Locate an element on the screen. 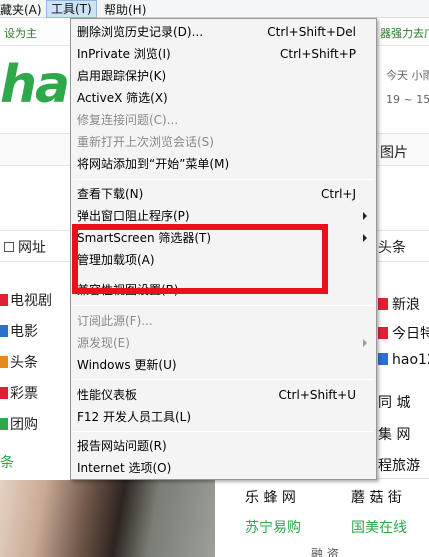  lottery-icon is located at coordinates (4, 393).